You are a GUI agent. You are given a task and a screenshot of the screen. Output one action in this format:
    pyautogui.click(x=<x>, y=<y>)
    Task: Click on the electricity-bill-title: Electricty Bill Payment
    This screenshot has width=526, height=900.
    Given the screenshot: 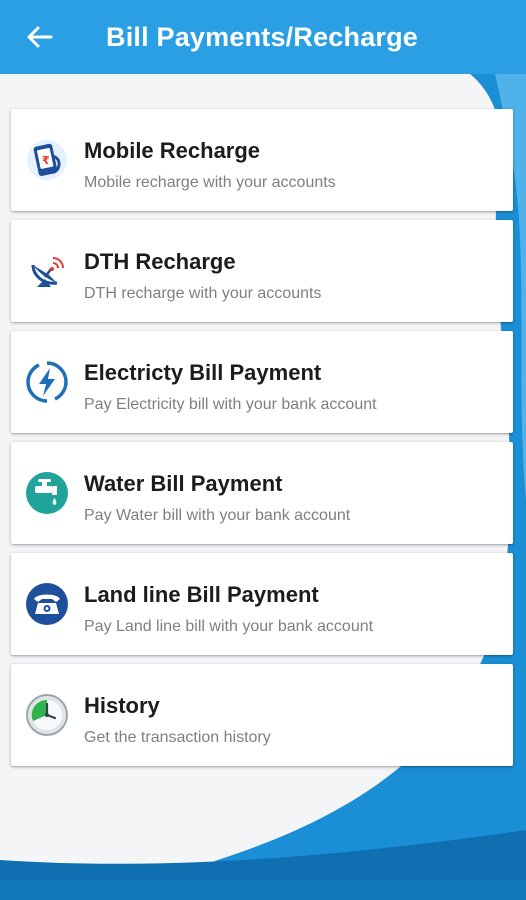 What is the action you would take?
    pyautogui.click(x=203, y=372)
    